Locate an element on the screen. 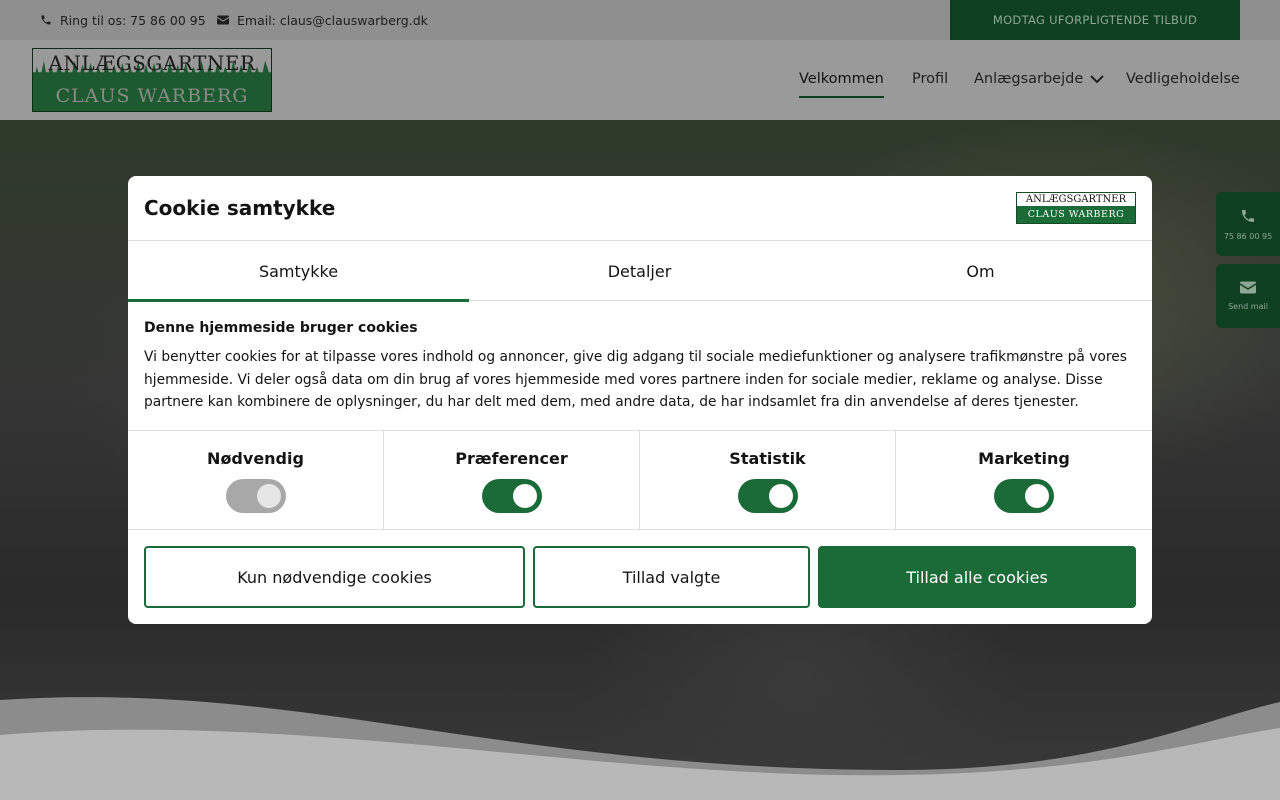  side-mail-label: Send mail is located at coordinates (1248, 306).